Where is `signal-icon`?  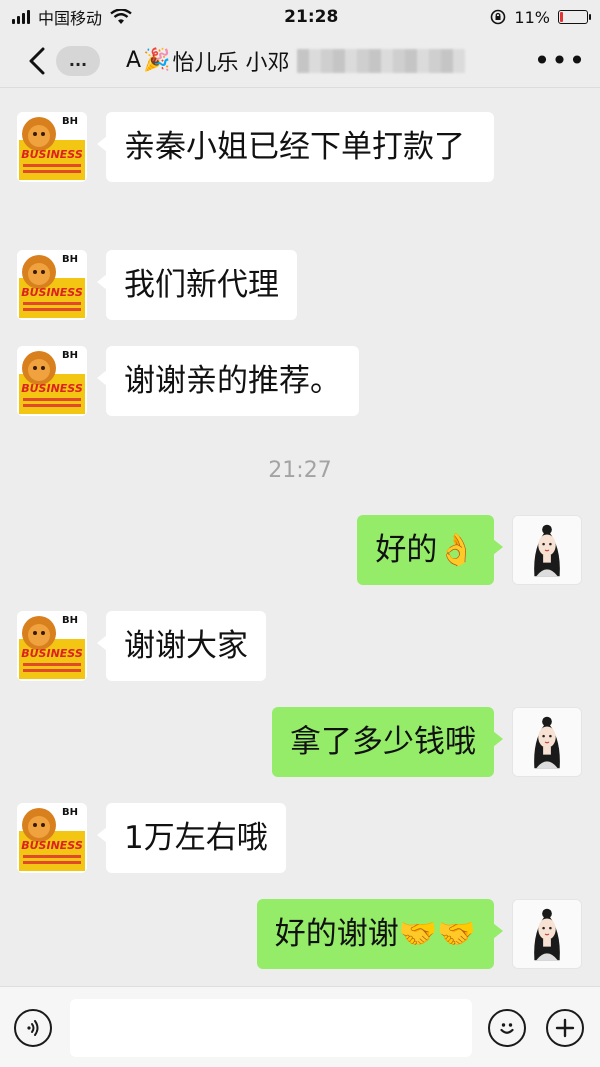 signal-icon is located at coordinates (21, 17).